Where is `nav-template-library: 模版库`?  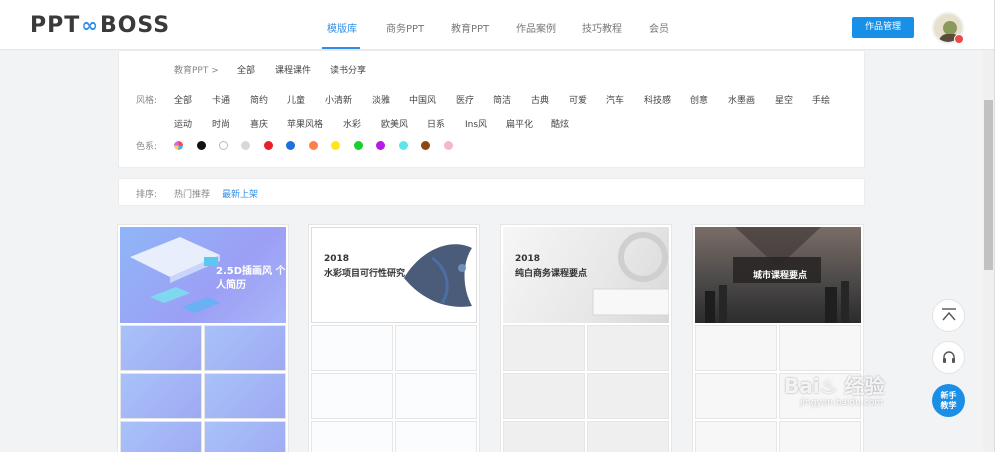 nav-template-library: 模版库 is located at coordinates (342, 27).